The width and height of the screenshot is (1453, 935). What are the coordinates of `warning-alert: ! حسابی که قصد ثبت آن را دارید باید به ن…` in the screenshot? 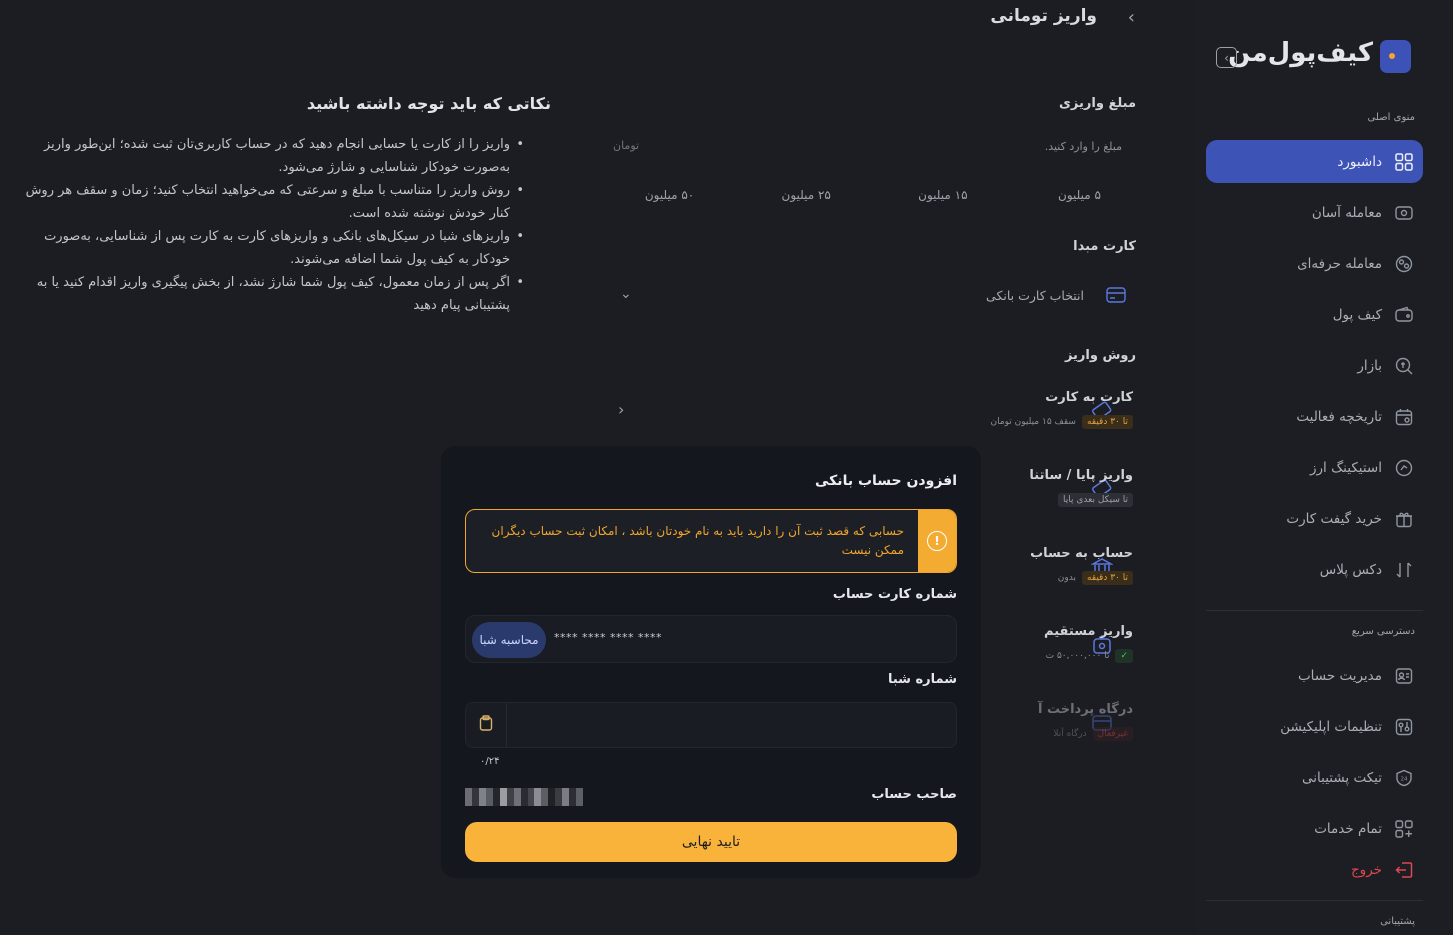 It's located at (711, 541).